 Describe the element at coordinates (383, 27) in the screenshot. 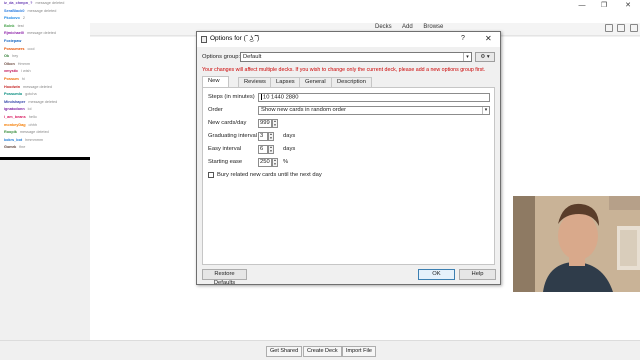

I see `decks-link: Decks` at that location.